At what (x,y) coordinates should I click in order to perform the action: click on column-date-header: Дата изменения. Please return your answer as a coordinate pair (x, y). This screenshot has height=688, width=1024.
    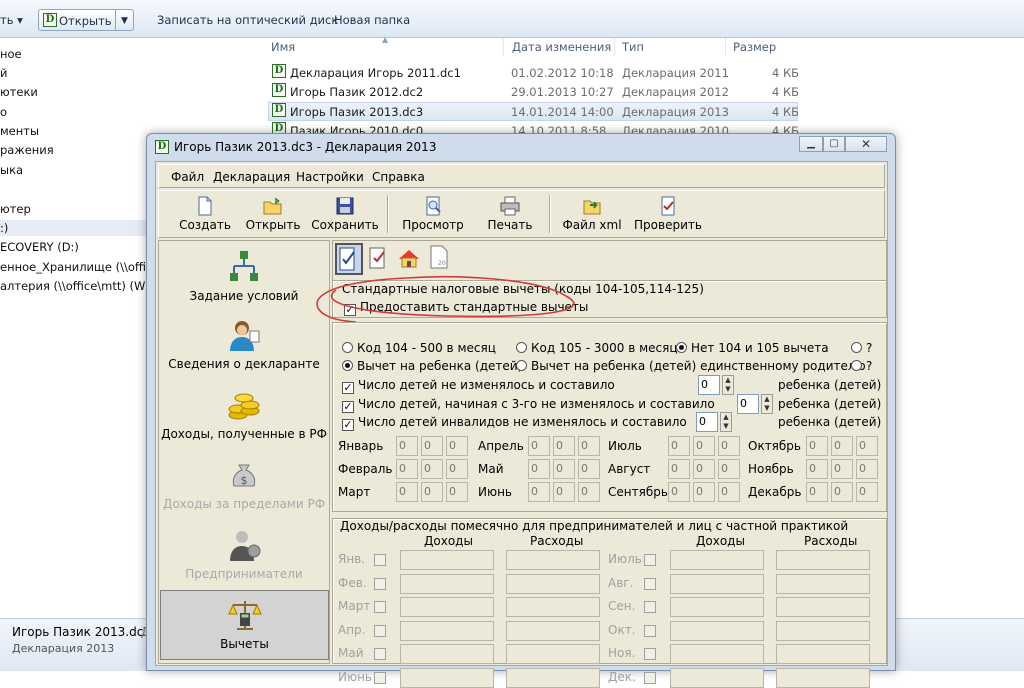
    Looking at the image, I should click on (561, 47).